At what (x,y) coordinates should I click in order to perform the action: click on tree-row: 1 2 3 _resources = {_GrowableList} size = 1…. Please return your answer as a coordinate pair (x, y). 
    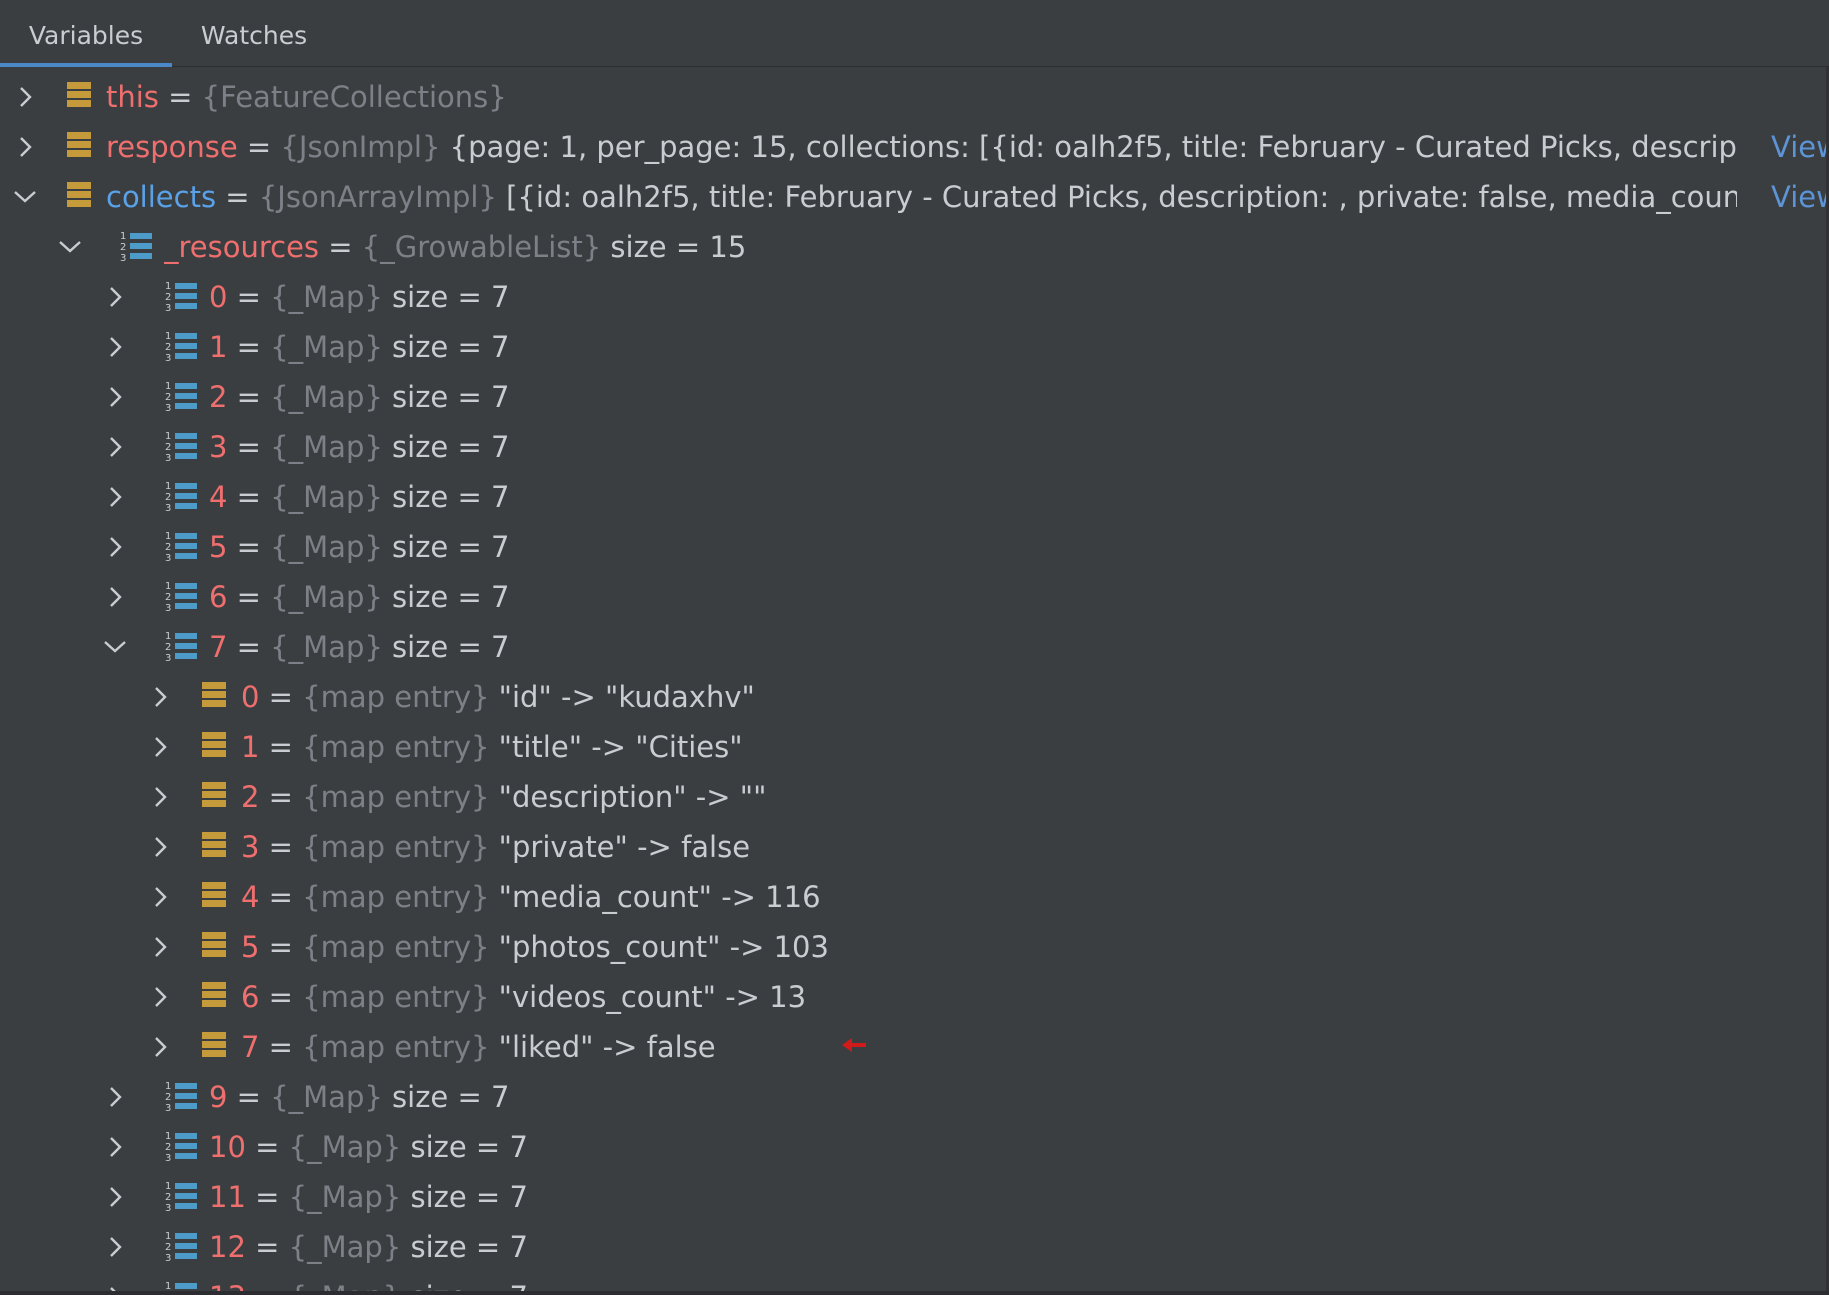
    Looking at the image, I should click on (914, 247).